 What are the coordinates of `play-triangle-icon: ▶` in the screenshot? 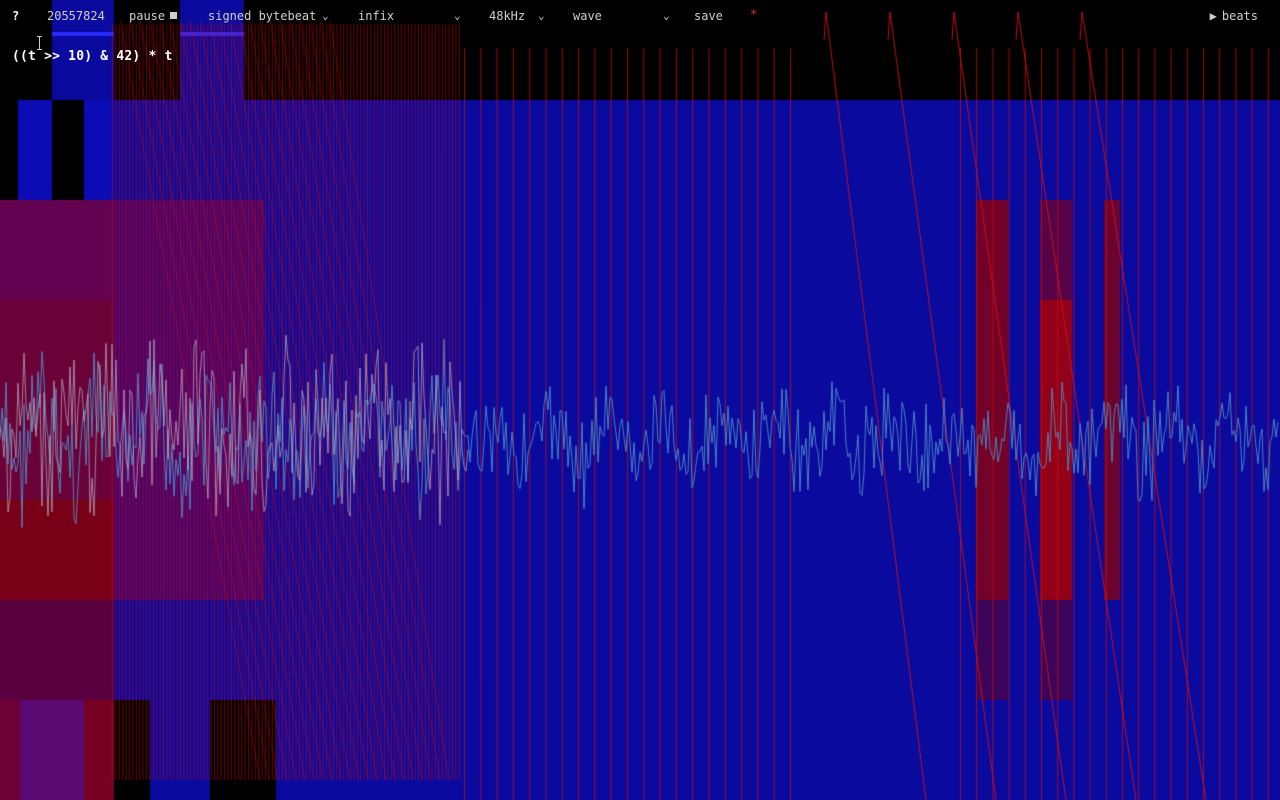 It's located at (1213, 16).